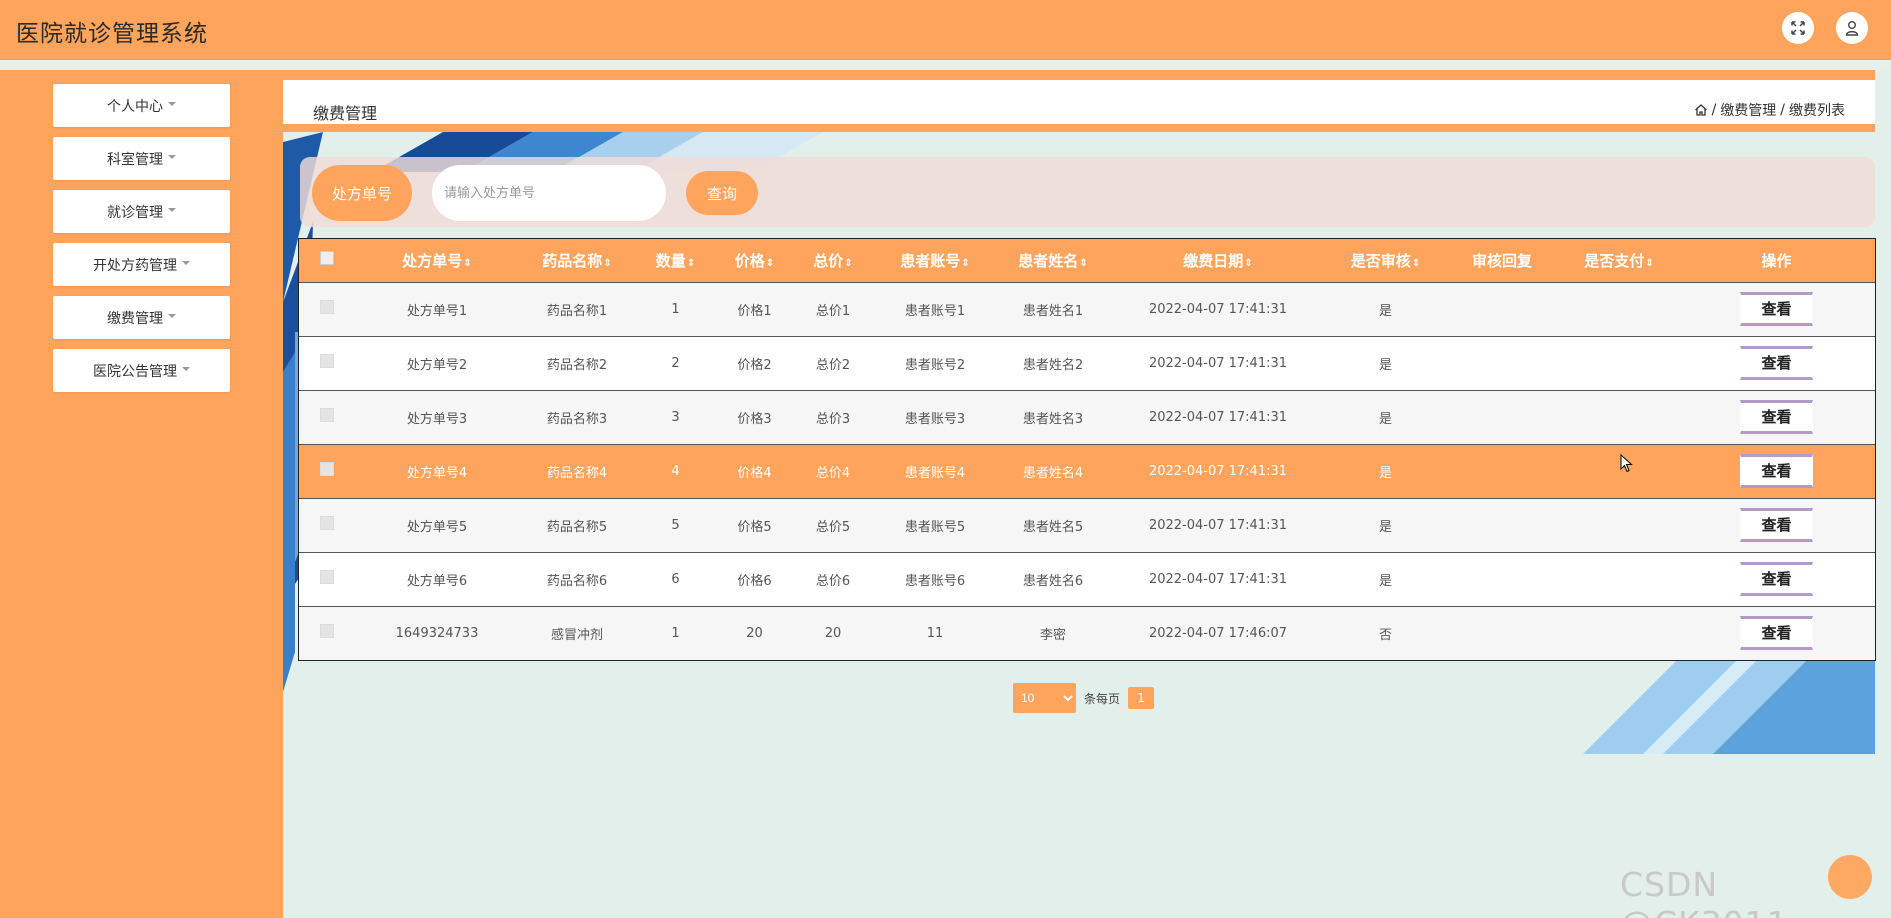  What do you see at coordinates (141, 105) in the screenshot?
I see `sidebar-item-personal-center: 个人中心` at bounding box center [141, 105].